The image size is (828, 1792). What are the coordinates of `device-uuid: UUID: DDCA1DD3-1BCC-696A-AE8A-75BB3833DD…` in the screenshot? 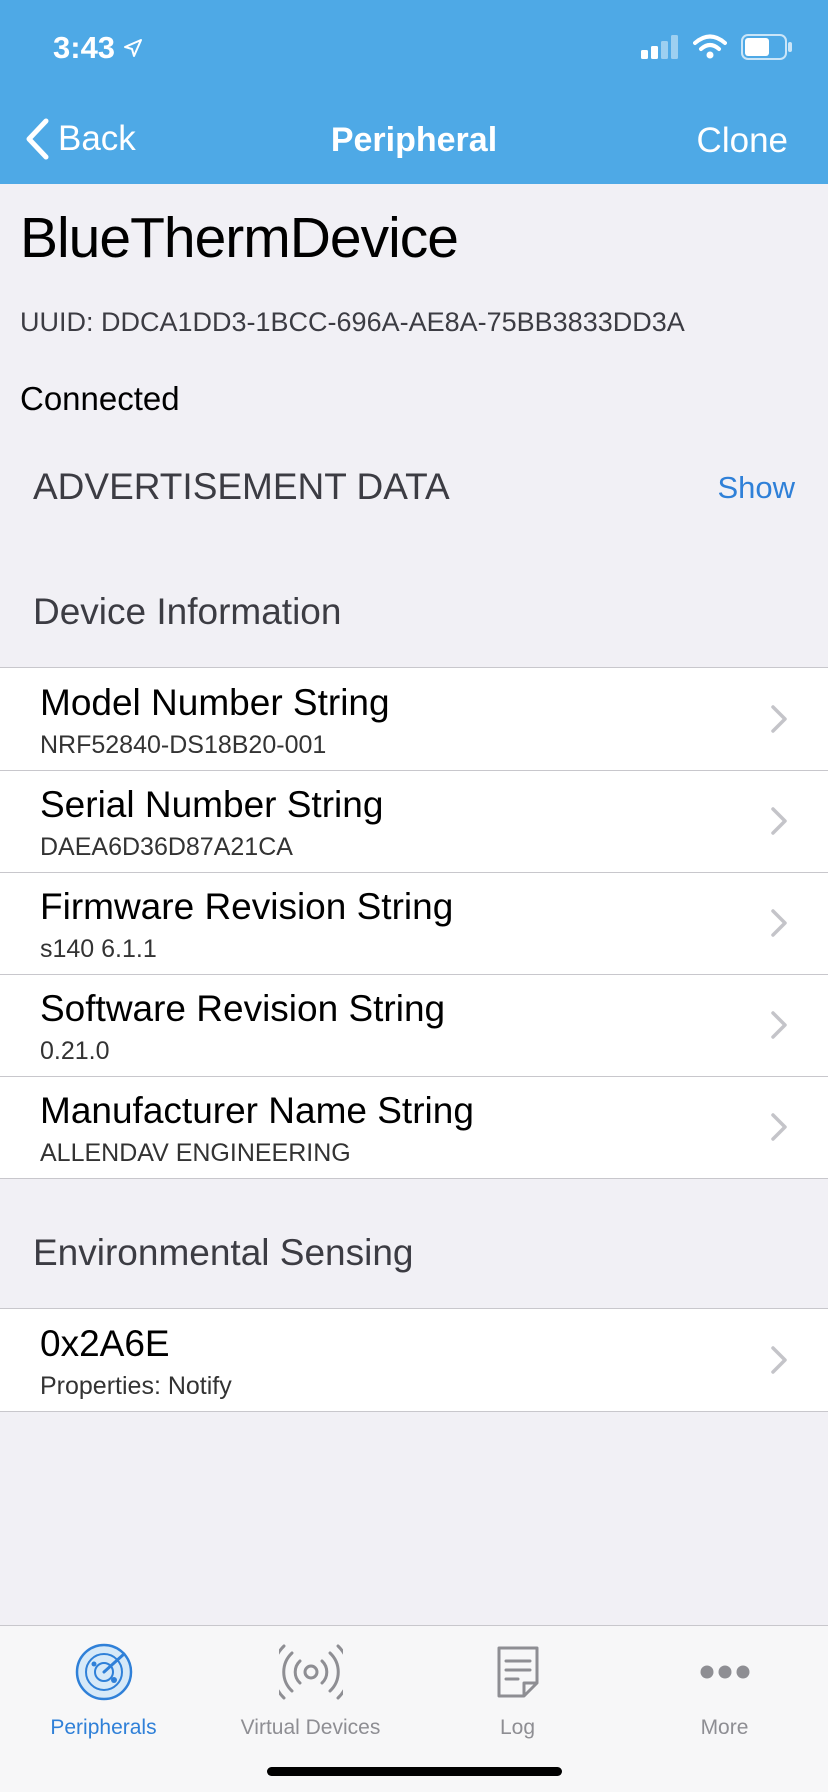 It's located at (352, 322).